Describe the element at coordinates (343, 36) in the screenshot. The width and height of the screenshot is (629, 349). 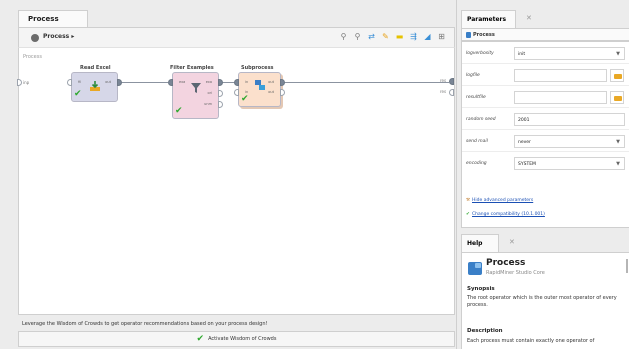
I see `zoom-in-icon: ⚲` at that location.